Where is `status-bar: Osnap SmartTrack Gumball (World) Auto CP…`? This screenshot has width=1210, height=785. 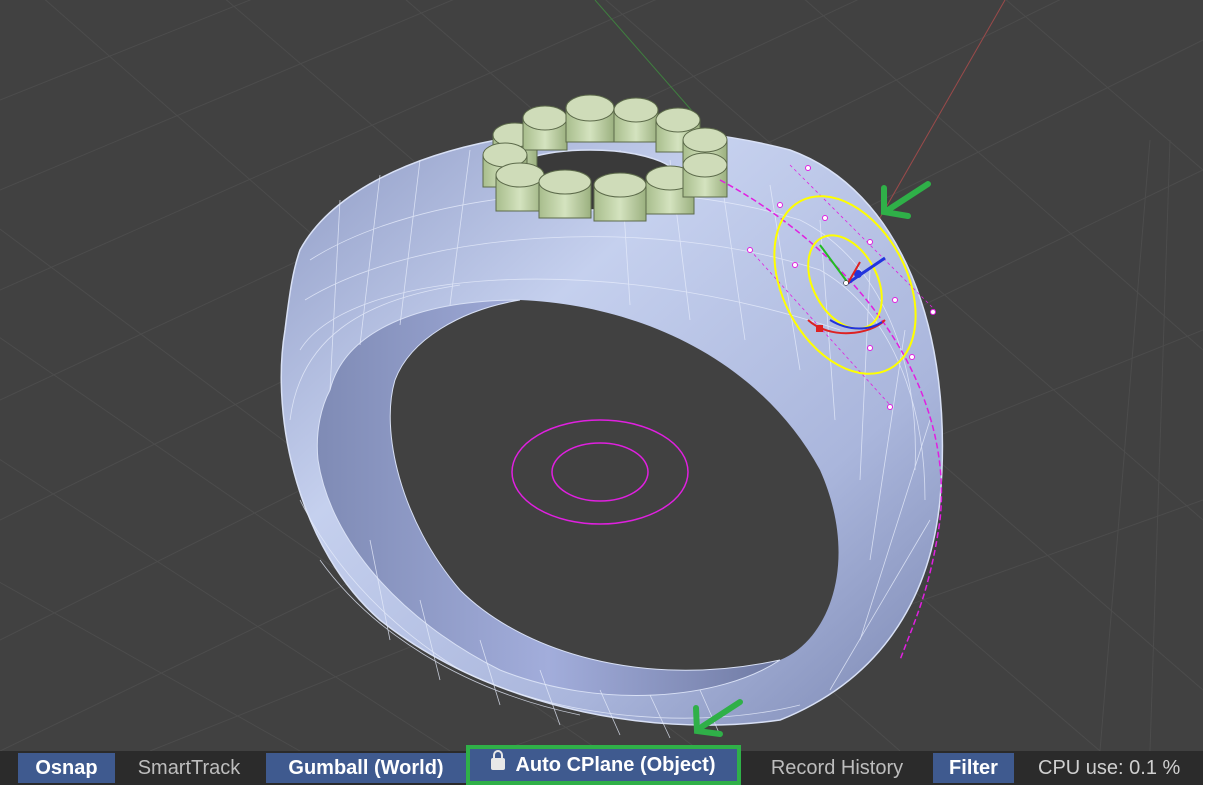
status-bar: Osnap SmartTrack Gumball (World) Auto CP… is located at coordinates (601, 765).